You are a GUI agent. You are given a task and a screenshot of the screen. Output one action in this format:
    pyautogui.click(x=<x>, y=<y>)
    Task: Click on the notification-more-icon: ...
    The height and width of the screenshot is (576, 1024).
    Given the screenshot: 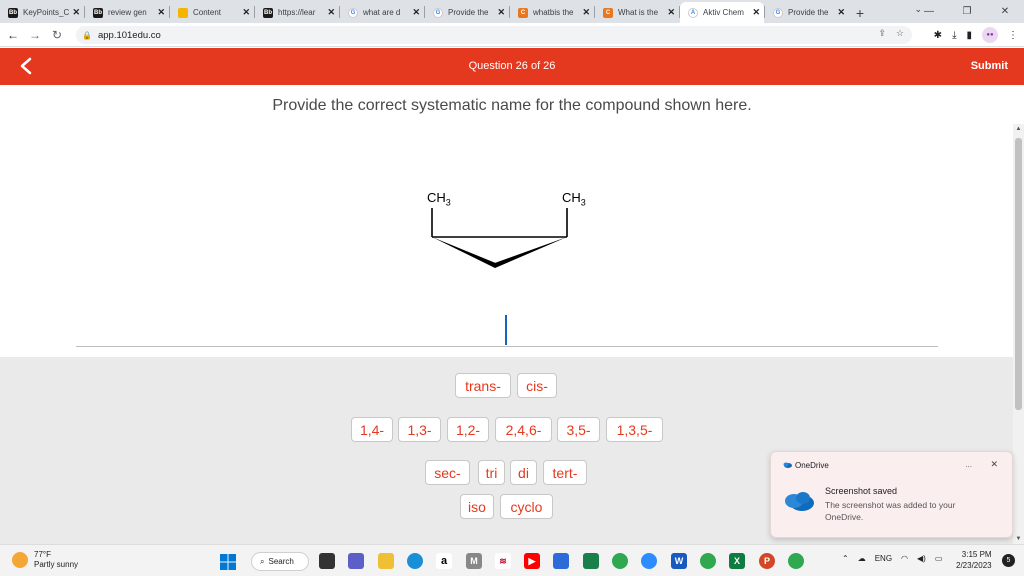 What is the action you would take?
    pyautogui.click(x=968, y=464)
    